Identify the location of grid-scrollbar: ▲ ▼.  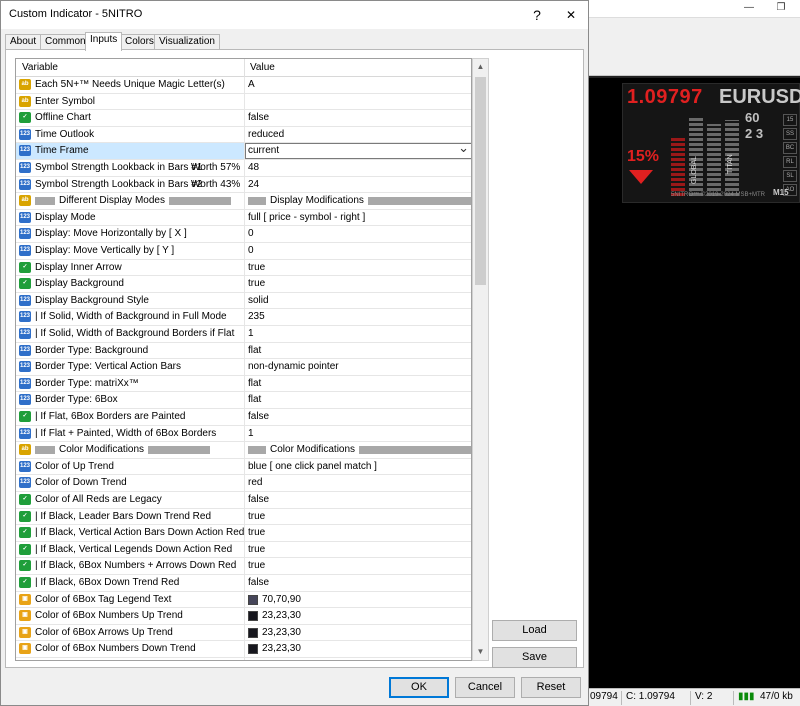
(480, 359).